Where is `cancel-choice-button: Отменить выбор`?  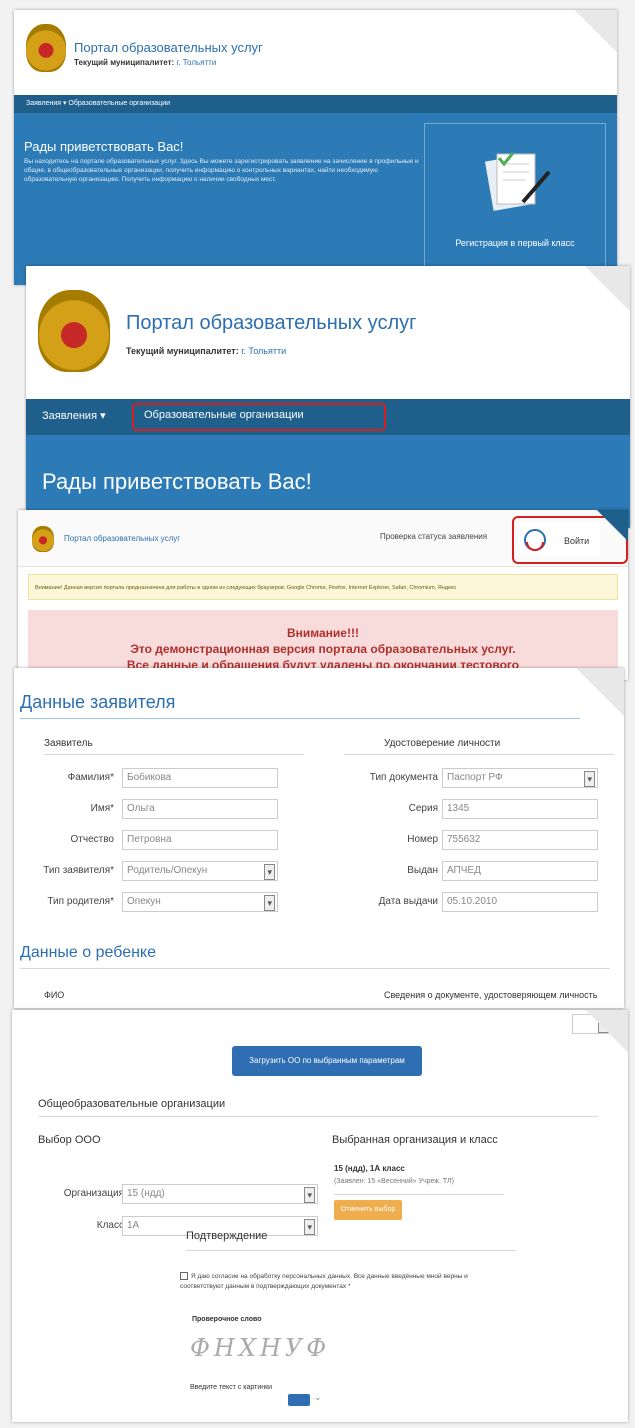
cancel-choice-button: Отменить выбор is located at coordinates (368, 1210).